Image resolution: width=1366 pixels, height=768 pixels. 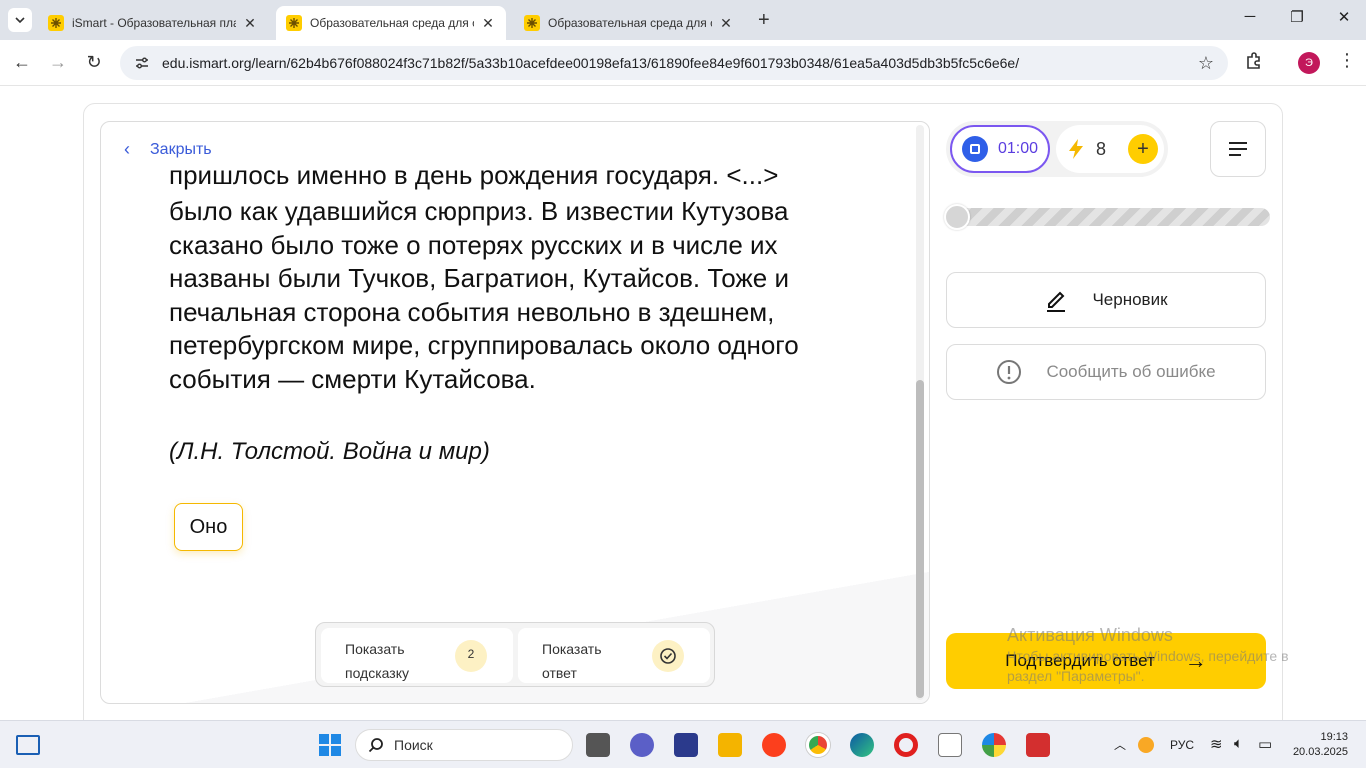 What do you see at coordinates (818, 745) in the screenshot?
I see `chrome-icon` at bounding box center [818, 745].